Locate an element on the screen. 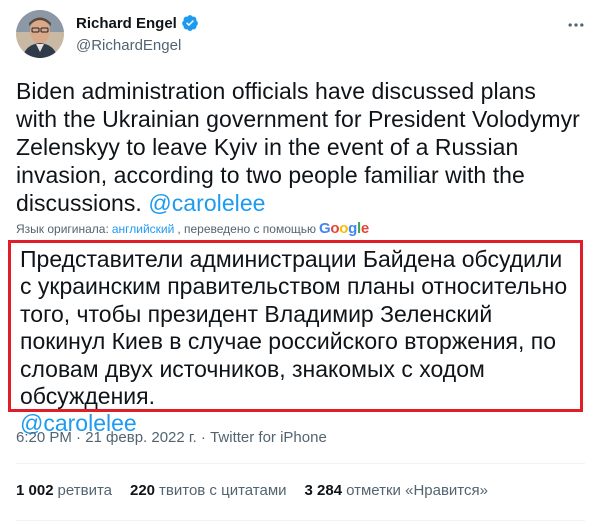 Image resolution: width=601 pixels, height=527 pixels. likes-count: 3 284 is located at coordinates (323, 490).